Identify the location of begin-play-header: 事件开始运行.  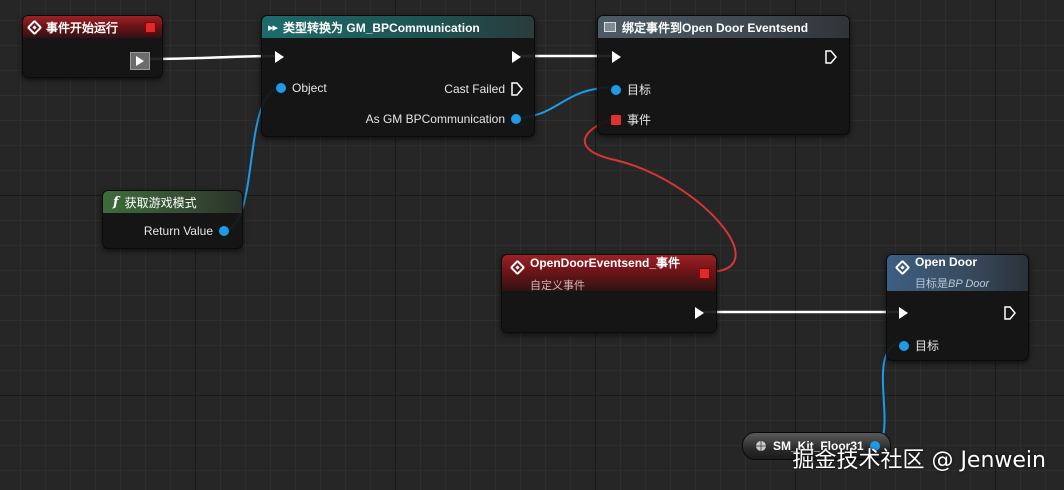
(92, 27).